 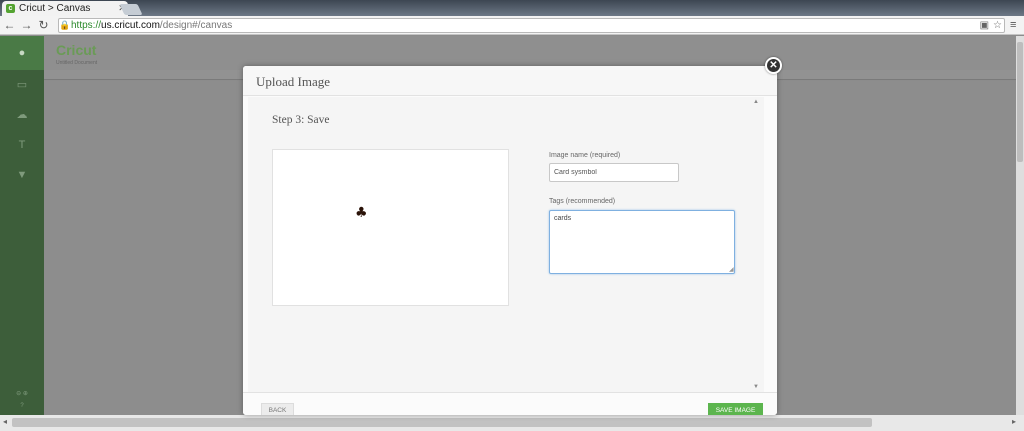 What do you see at coordinates (984, 25) in the screenshot?
I see `extension-icon: ▣` at bounding box center [984, 25].